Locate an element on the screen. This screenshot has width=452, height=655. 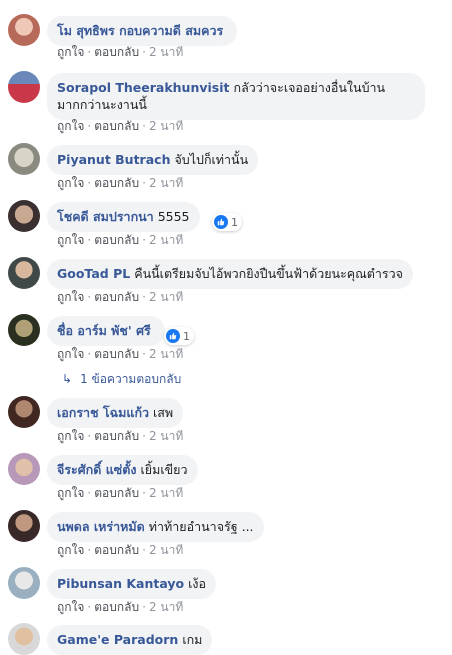
comment-bubble: ชื่อ อาร์ม พัช' ศรี is located at coordinates (106, 331).